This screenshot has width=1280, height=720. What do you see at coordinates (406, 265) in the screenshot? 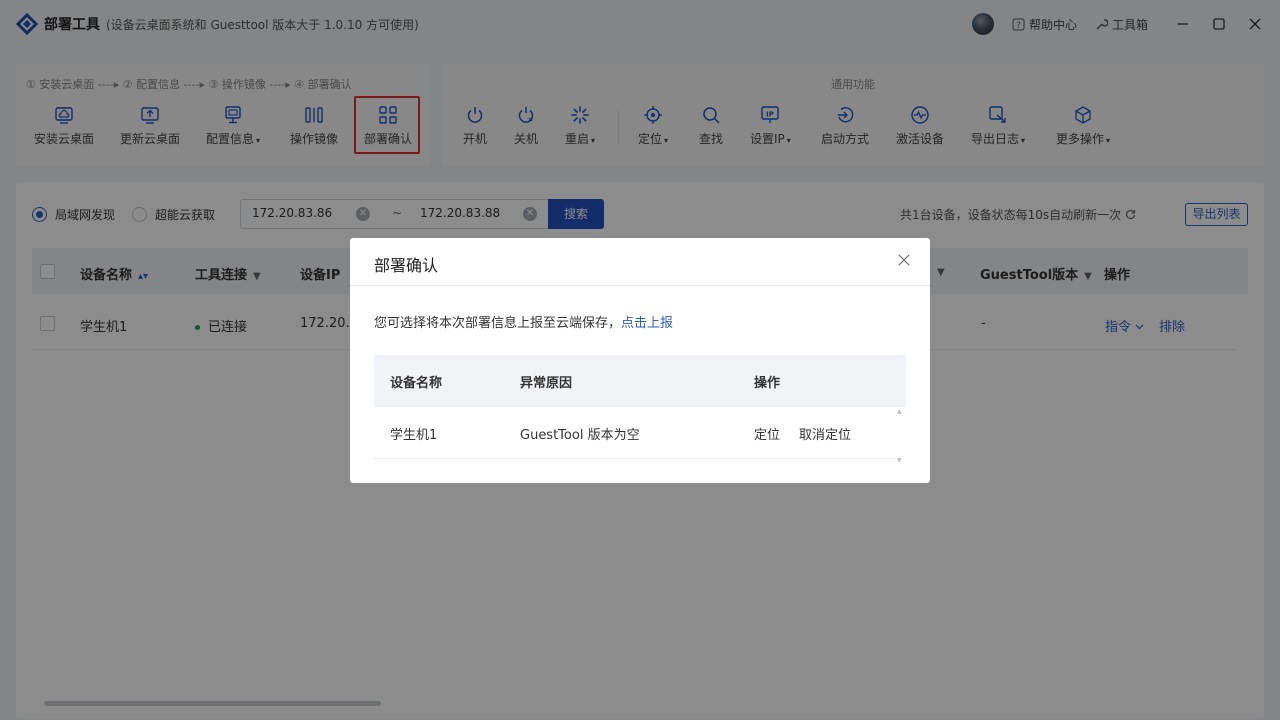
I see `dialog-title: 部署确认` at bounding box center [406, 265].